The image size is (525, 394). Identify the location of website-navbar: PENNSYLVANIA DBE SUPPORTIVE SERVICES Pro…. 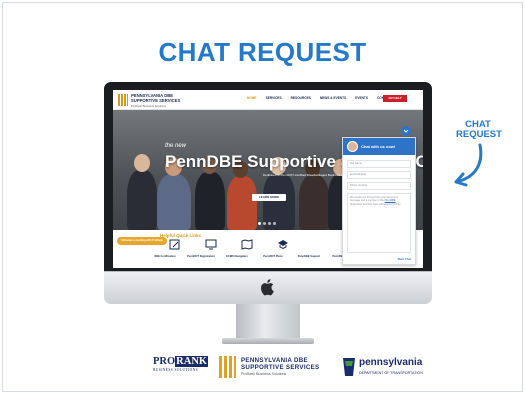
(268, 100).